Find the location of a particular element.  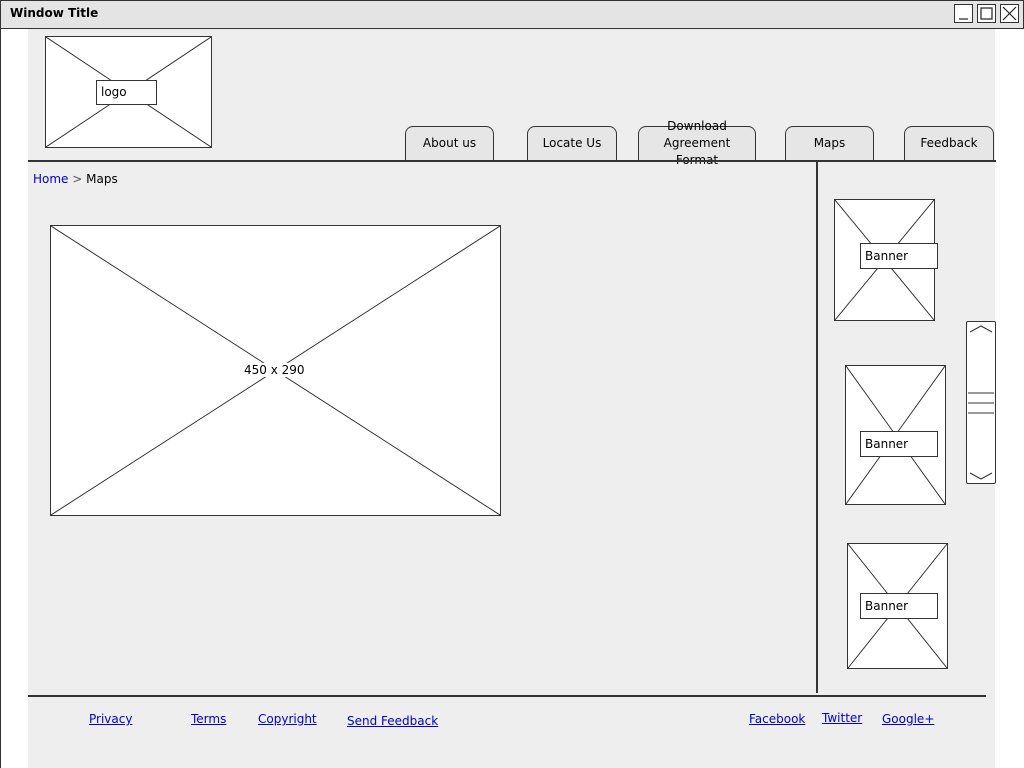

breadcrumb-home-link: Home is located at coordinates (50, 179).